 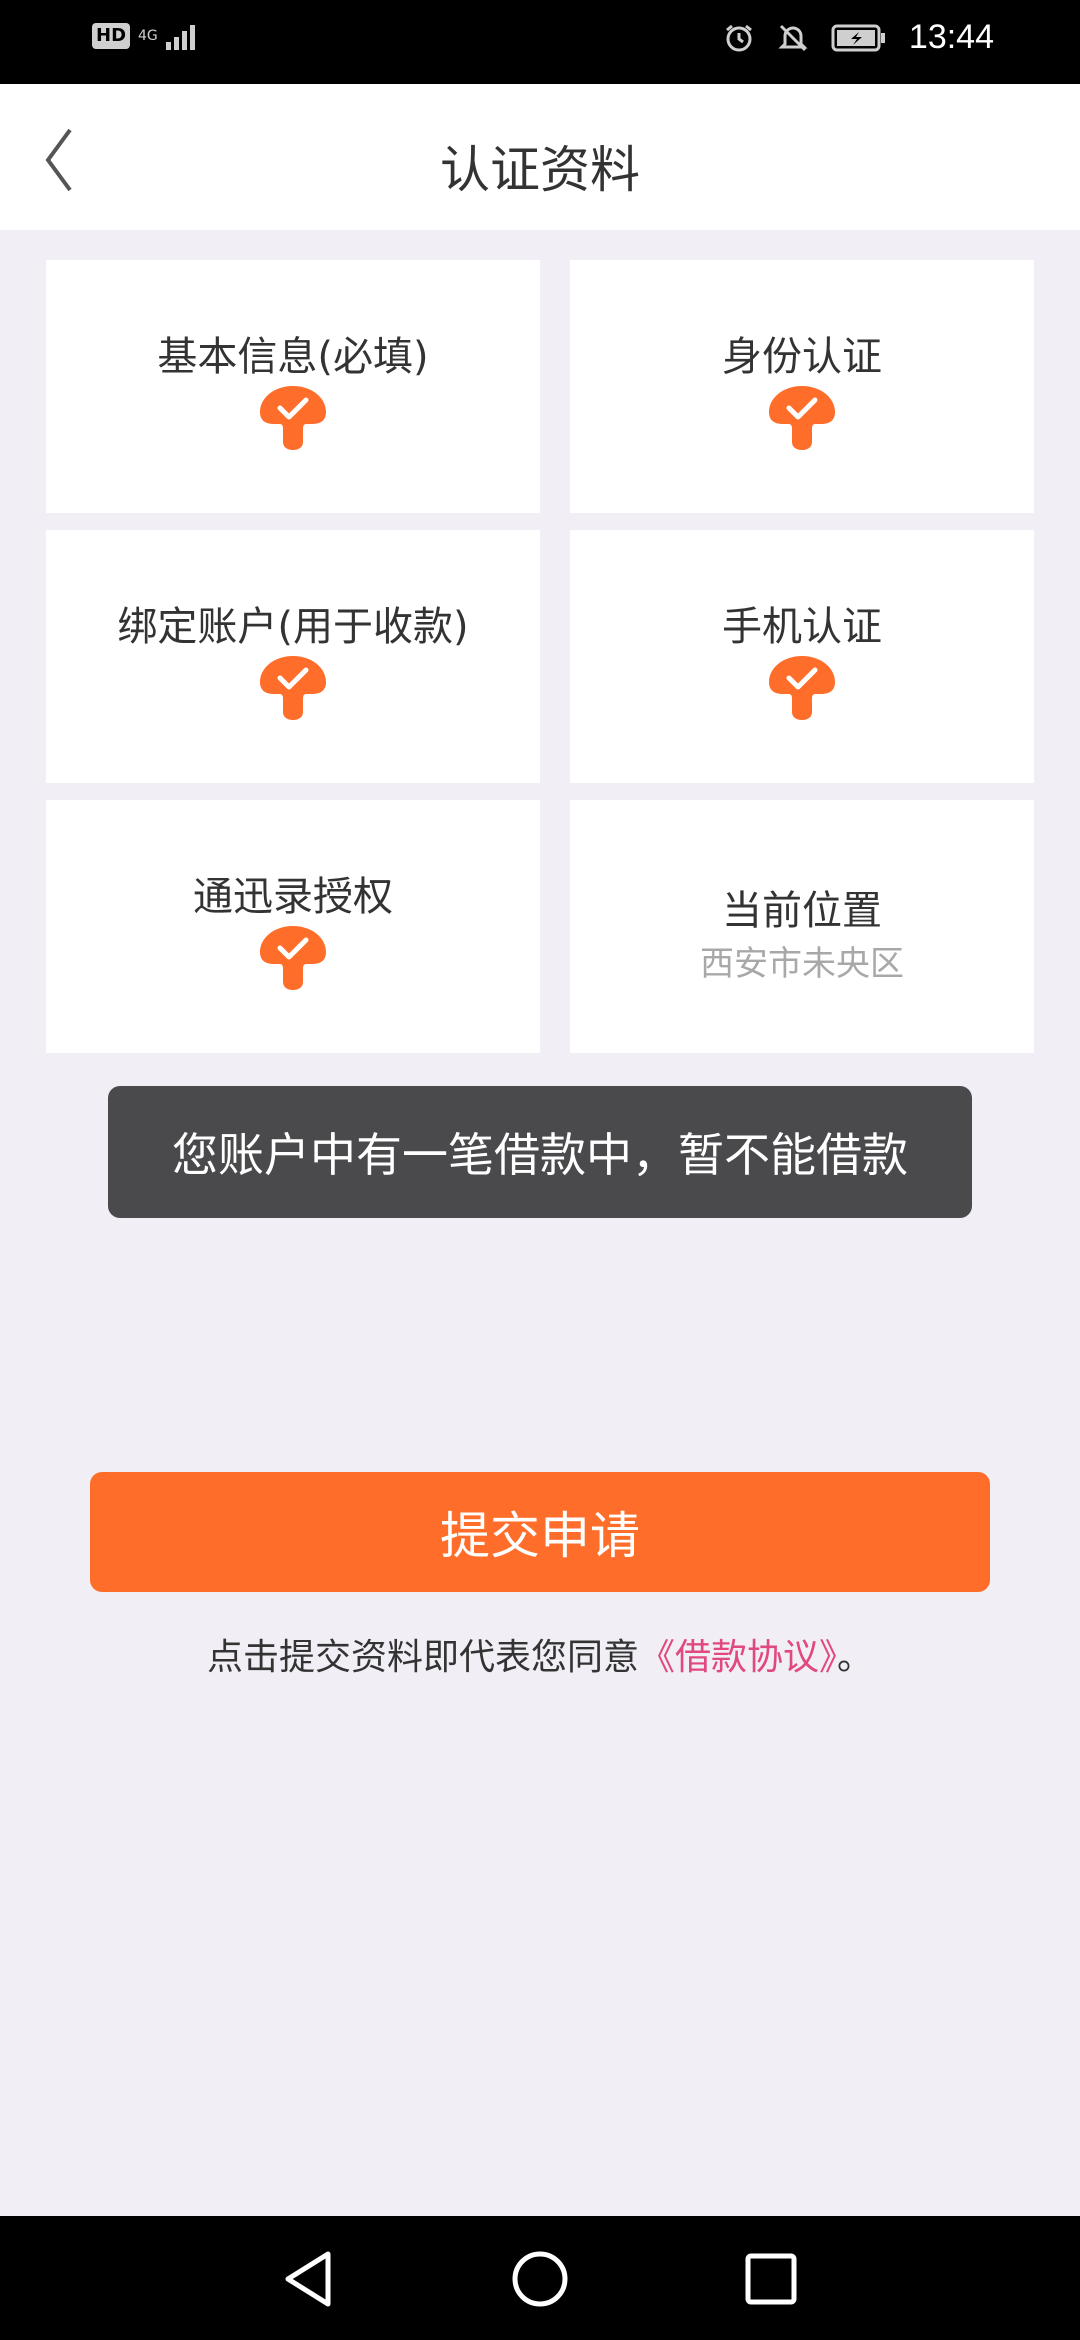 I want to click on card-label: 绑定账户(用于收款), so click(x=293, y=627).